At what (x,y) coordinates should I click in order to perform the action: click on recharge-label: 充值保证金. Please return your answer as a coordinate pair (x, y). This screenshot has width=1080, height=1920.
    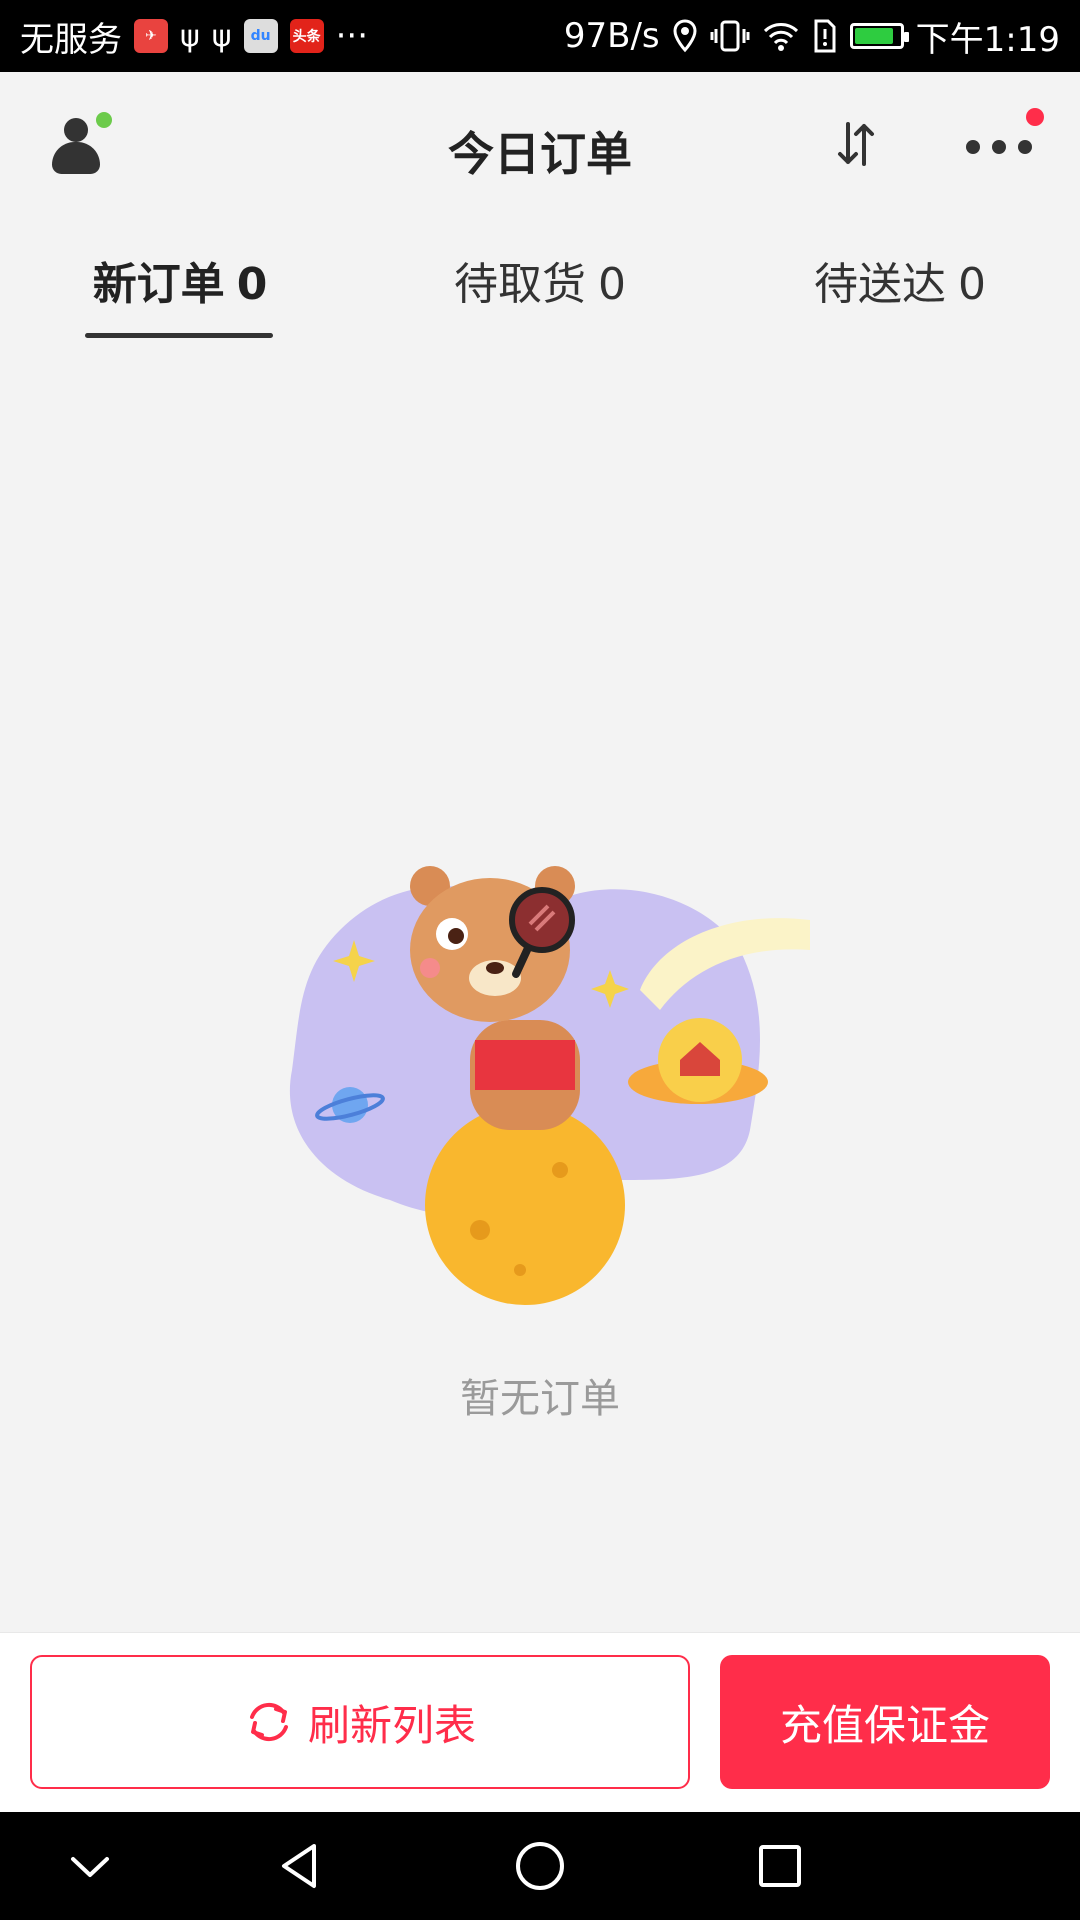
    Looking at the image, I should click on (884, 1725).